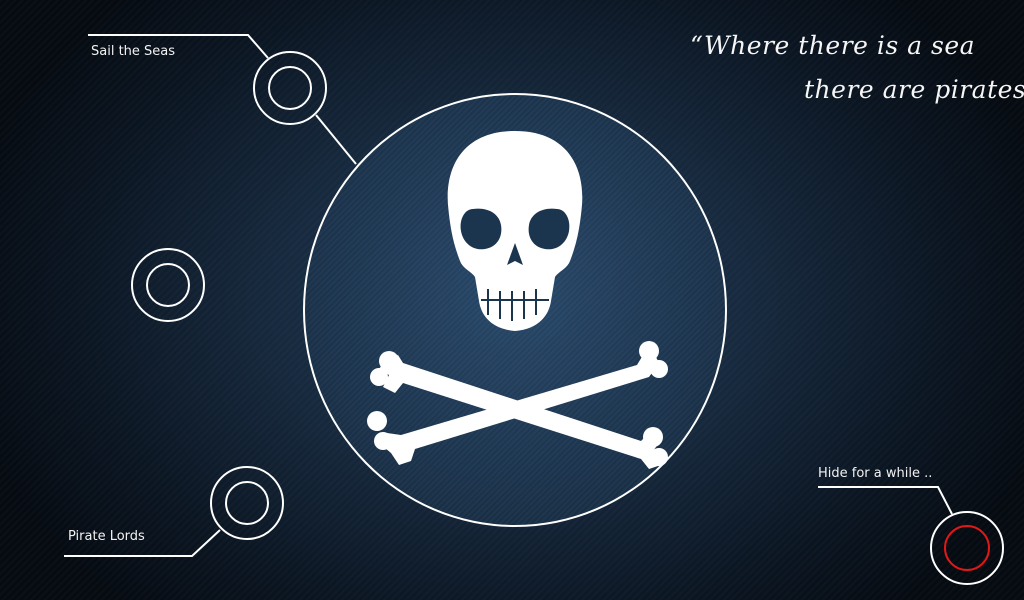 The height and width of the screenshot is (600, 1024). Describe the element at coordinates (914, 89) in the screenshot. I see `quote-line-2: there are pirates”` at that location.